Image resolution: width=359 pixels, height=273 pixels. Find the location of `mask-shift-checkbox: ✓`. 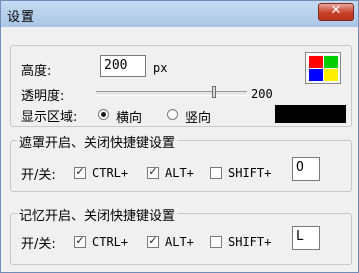

mask-shift-checkbox: ✓ is located at coordinates (216, 173).